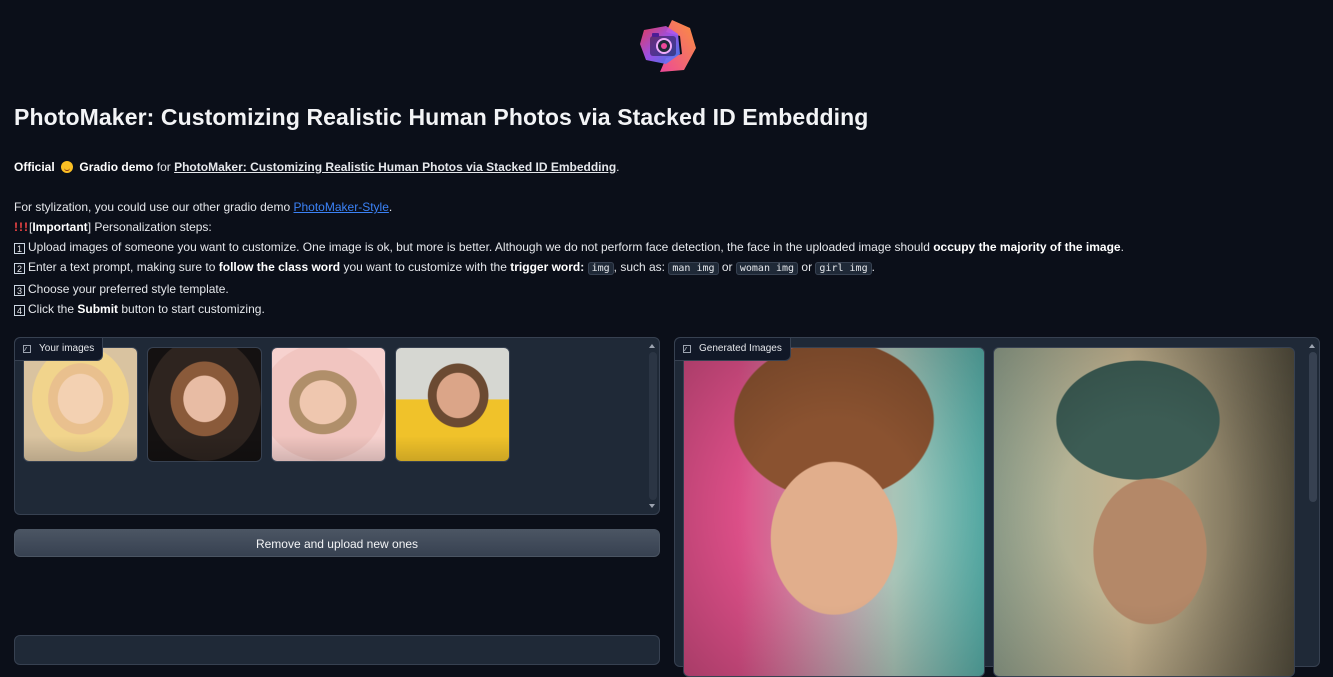 Image resolution: width=1333 pixels, height=677 pixels. Describe the element at coordinates (19, 290) in the screenshot. I see `step-3-number-icon: 3` at that location.